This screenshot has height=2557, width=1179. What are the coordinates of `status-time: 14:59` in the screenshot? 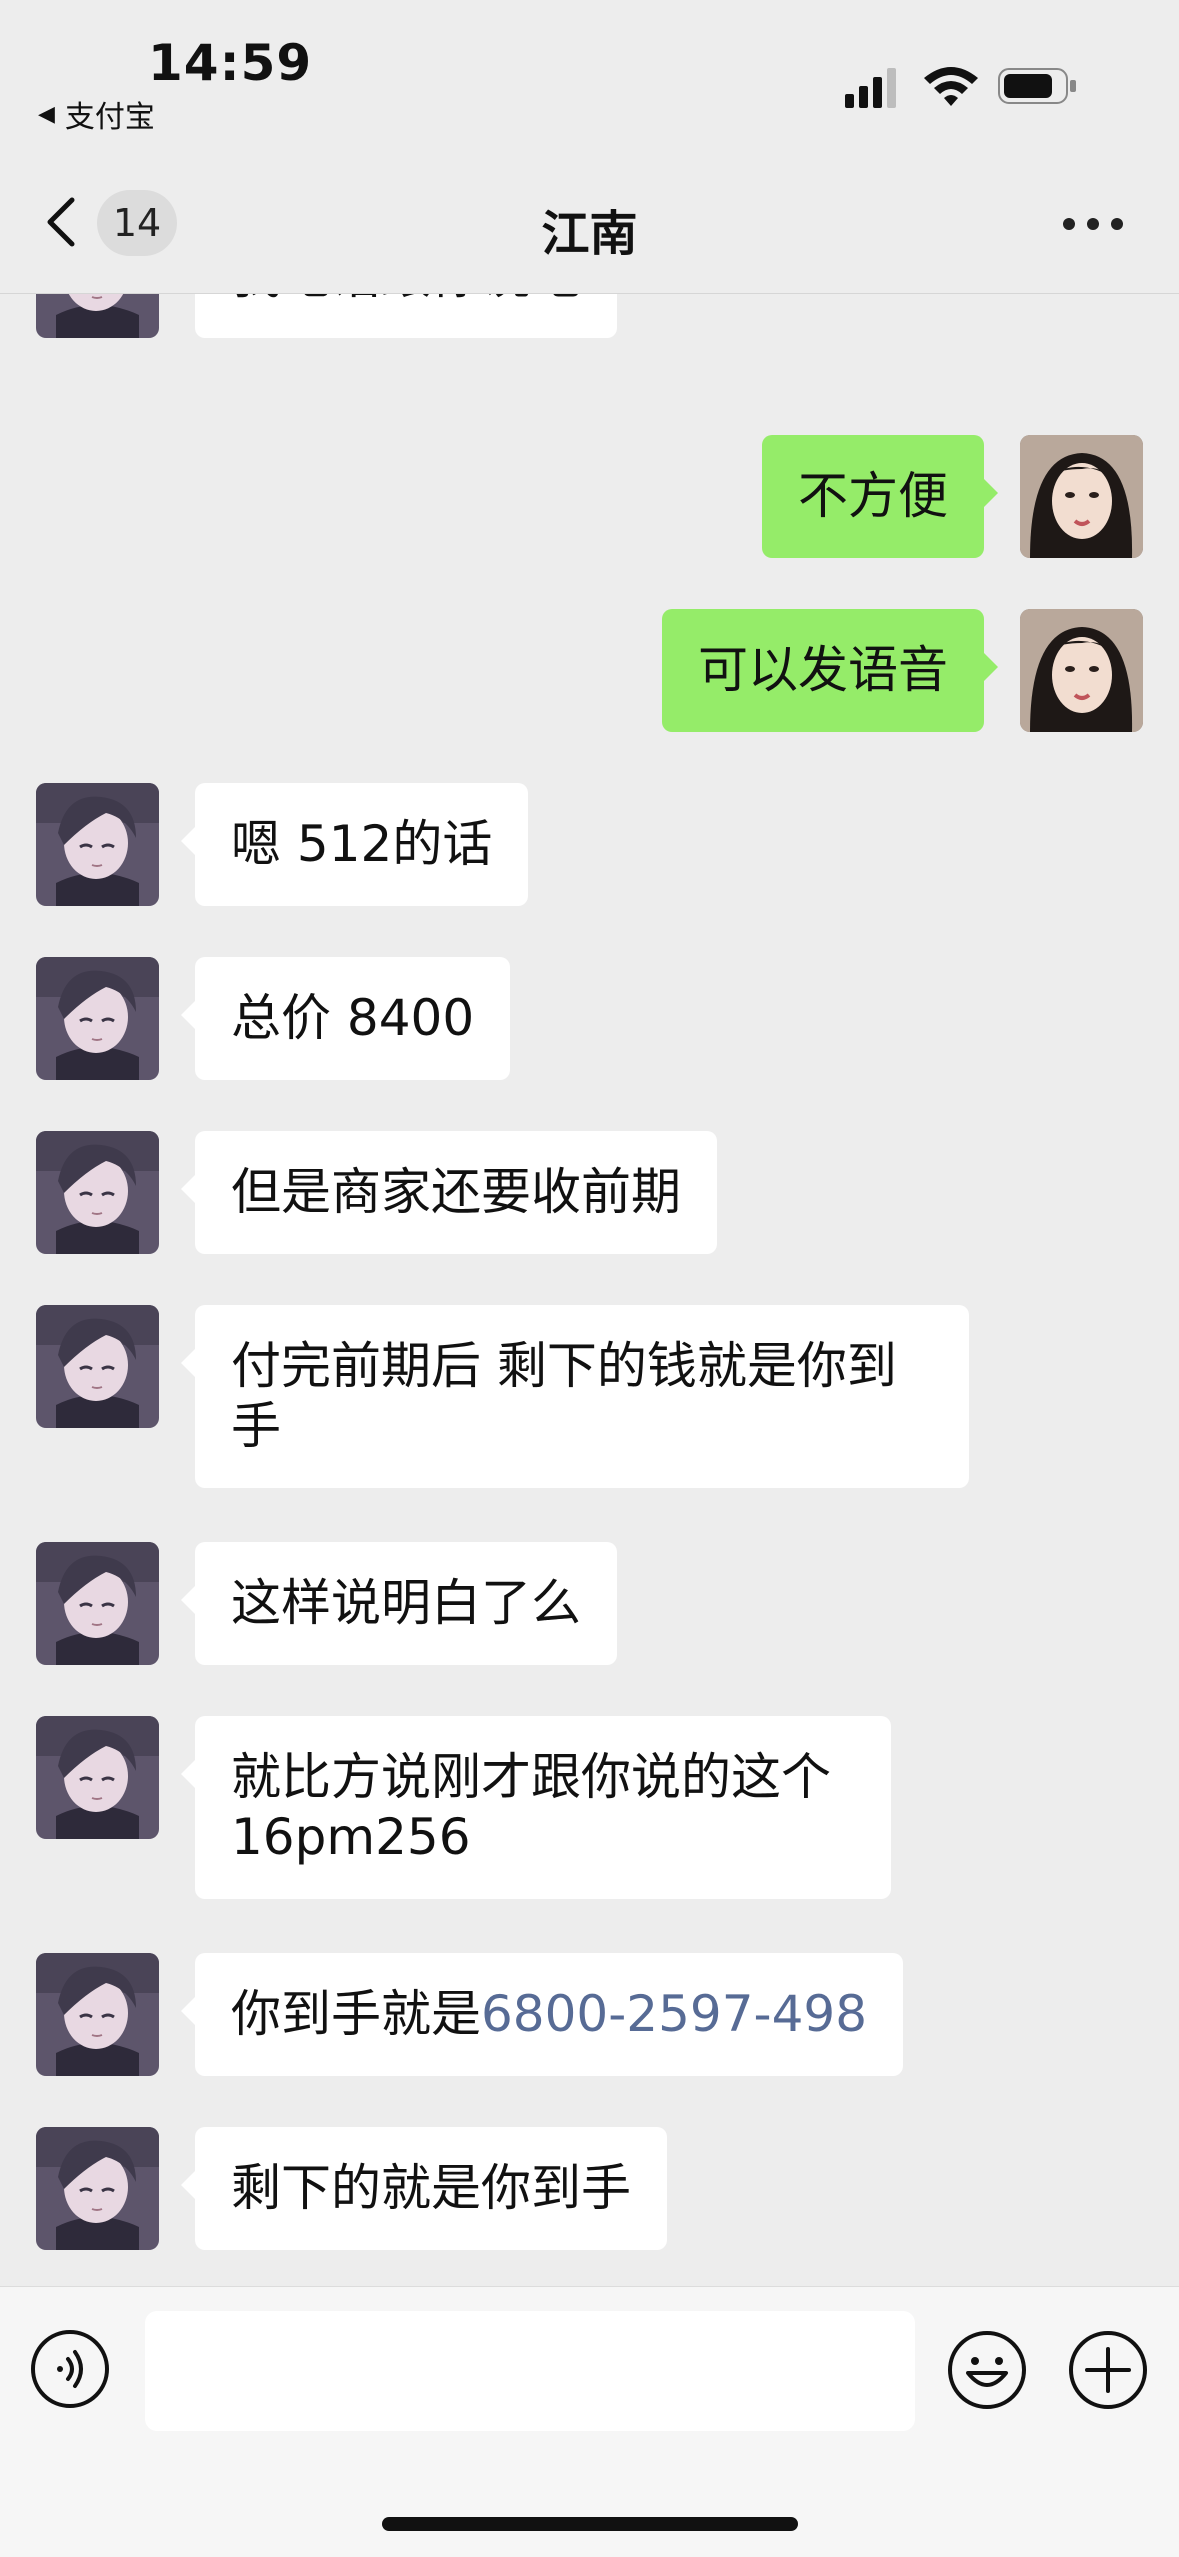 It's located at (230, 63).